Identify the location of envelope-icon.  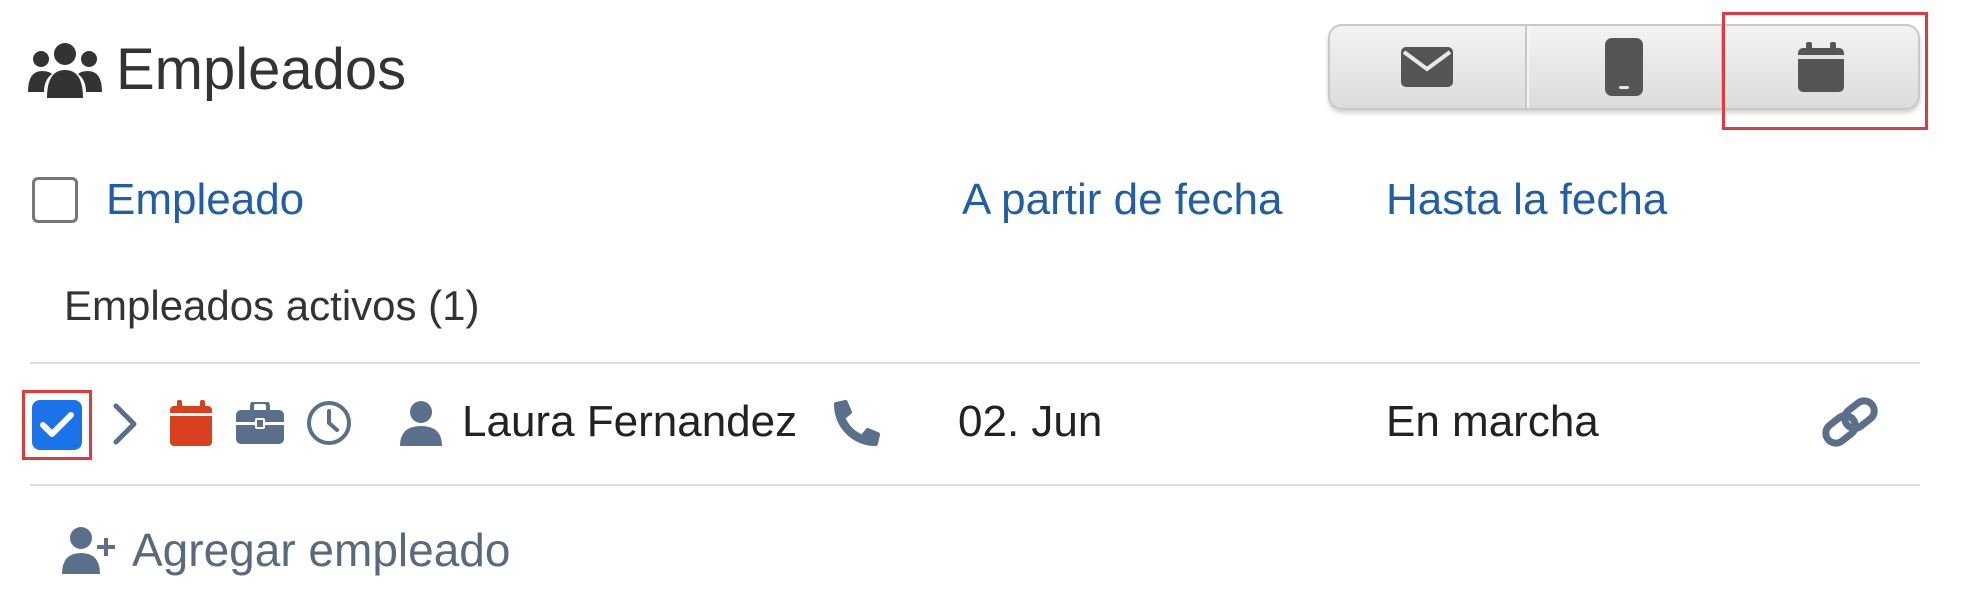
(1427, 67).